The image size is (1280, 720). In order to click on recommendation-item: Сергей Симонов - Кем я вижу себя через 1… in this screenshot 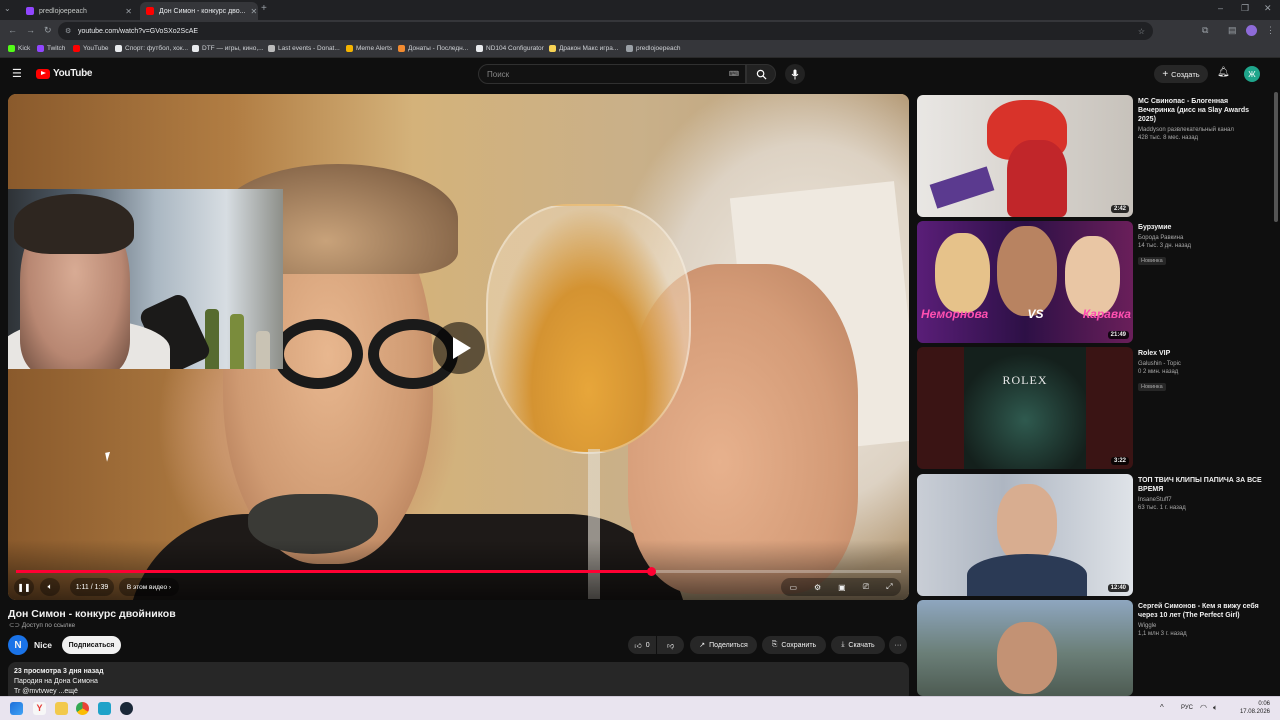, I will do `click(1092, 648)`.